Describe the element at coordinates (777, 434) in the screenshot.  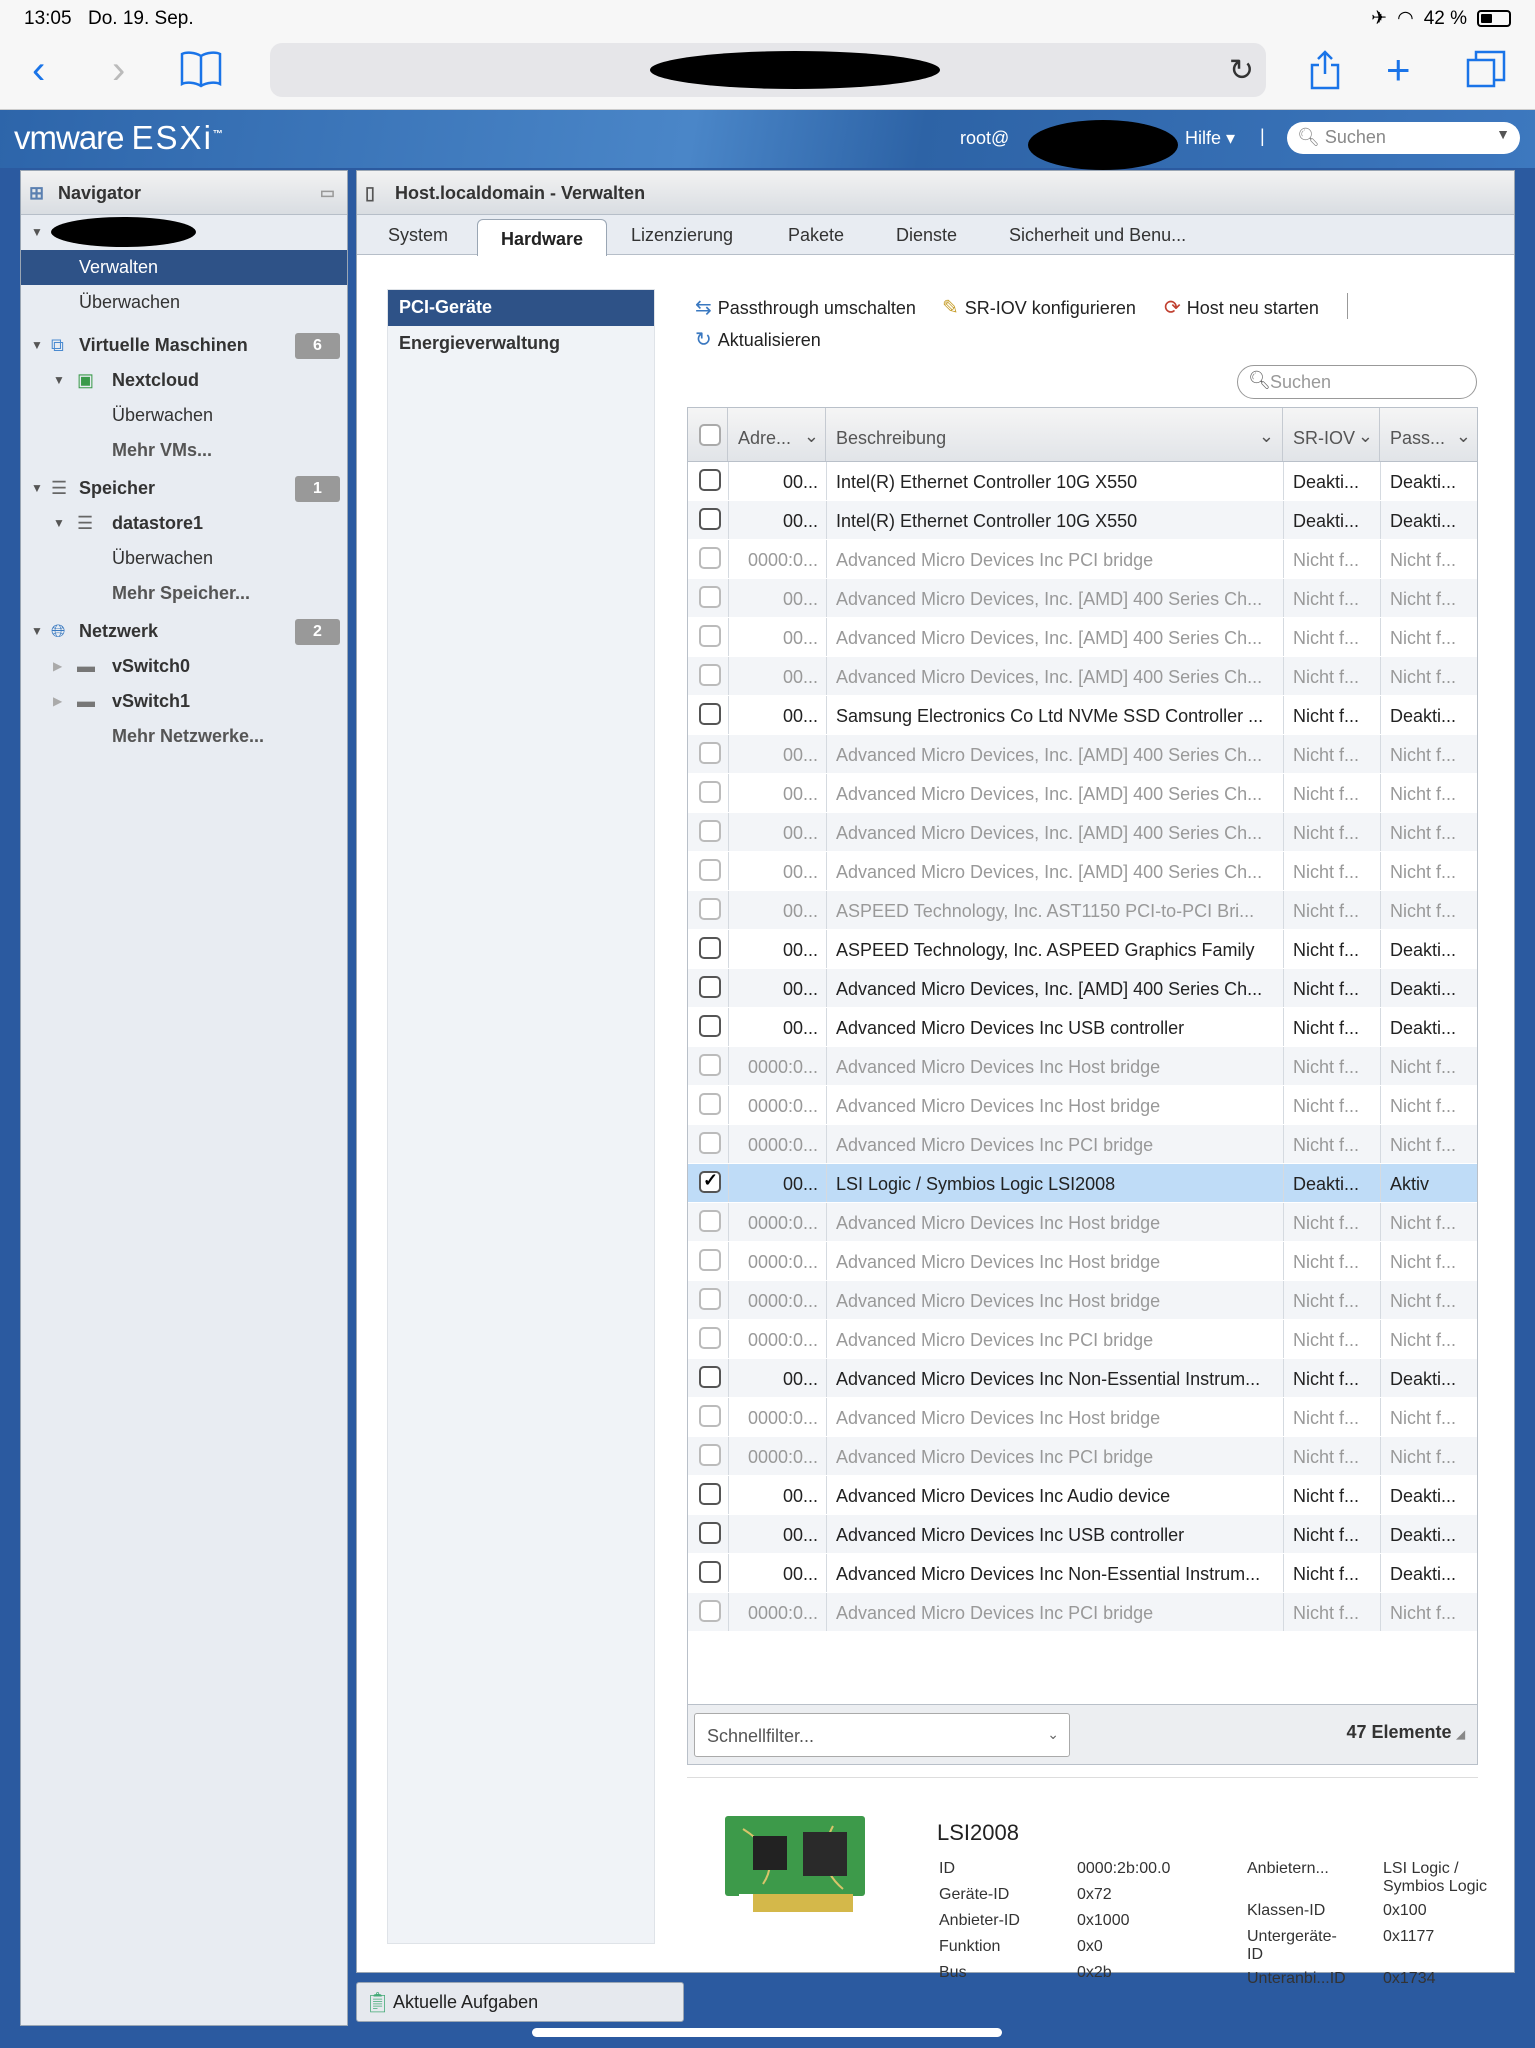
I see `column-address: Adre... ⌄` at that location.